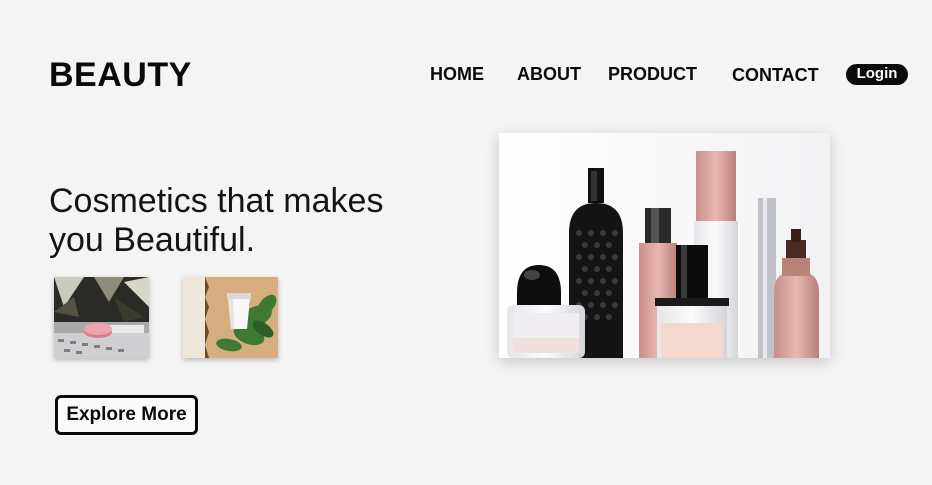  I want to click on hero-title-line-1: Cosmetics that makes, so click(216, 201).